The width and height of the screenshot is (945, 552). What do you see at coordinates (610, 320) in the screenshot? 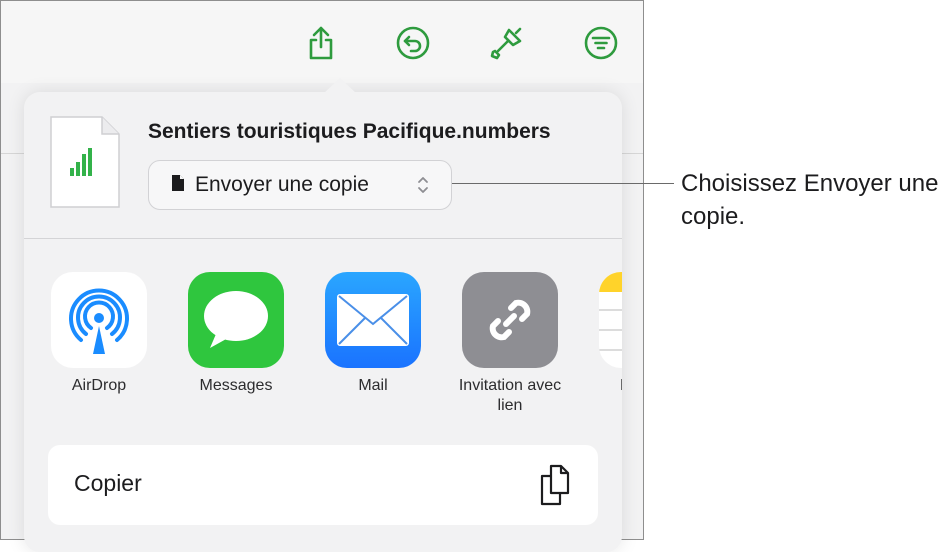
I see `notes-icon` at bounding box center [610, 320].